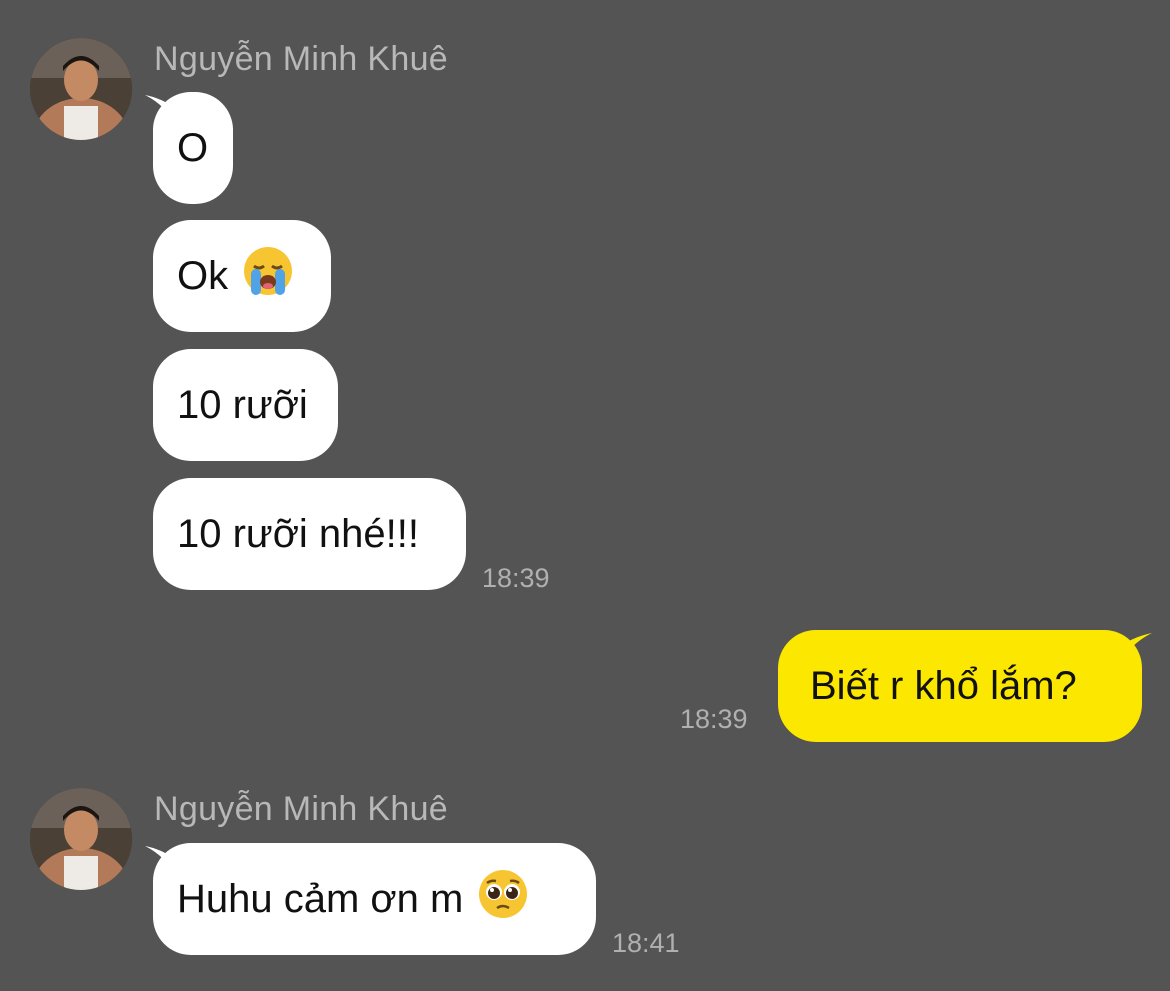 This screenshot has width=1170, height=991. What do you see at coordinates (298, 533) in the screenshot?
I see `message-text: 10 rưỡi nhé!!!` at bounding box center [298, 533].